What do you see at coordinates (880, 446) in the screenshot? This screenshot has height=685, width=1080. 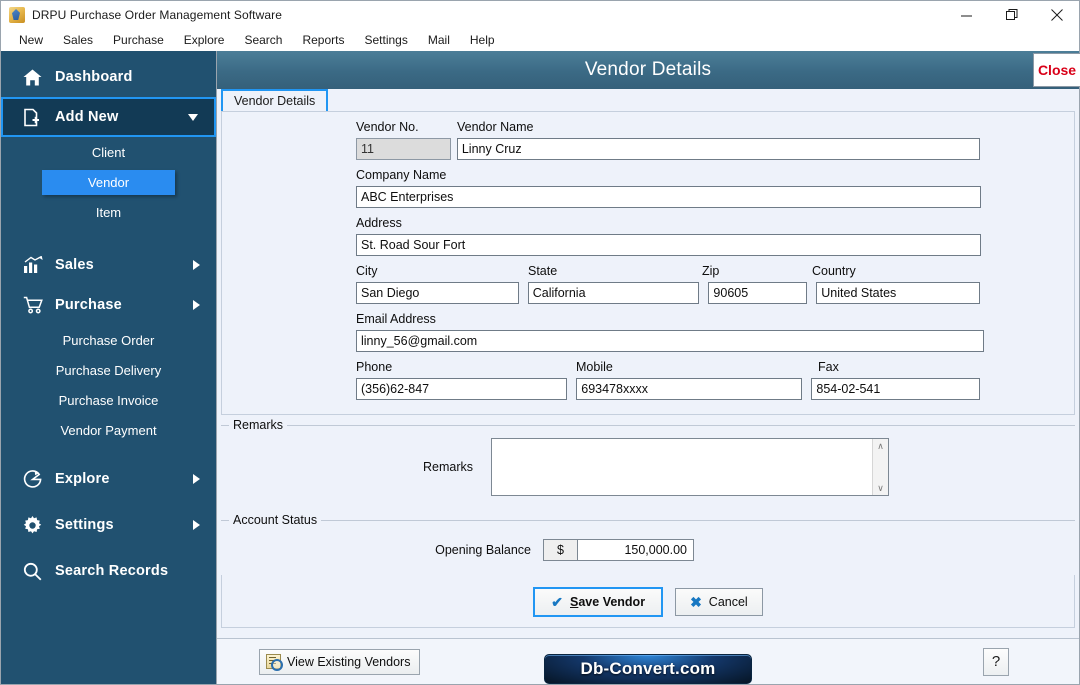 I see `scroll-up-icon: ∧` at bounding box center [880, 446].